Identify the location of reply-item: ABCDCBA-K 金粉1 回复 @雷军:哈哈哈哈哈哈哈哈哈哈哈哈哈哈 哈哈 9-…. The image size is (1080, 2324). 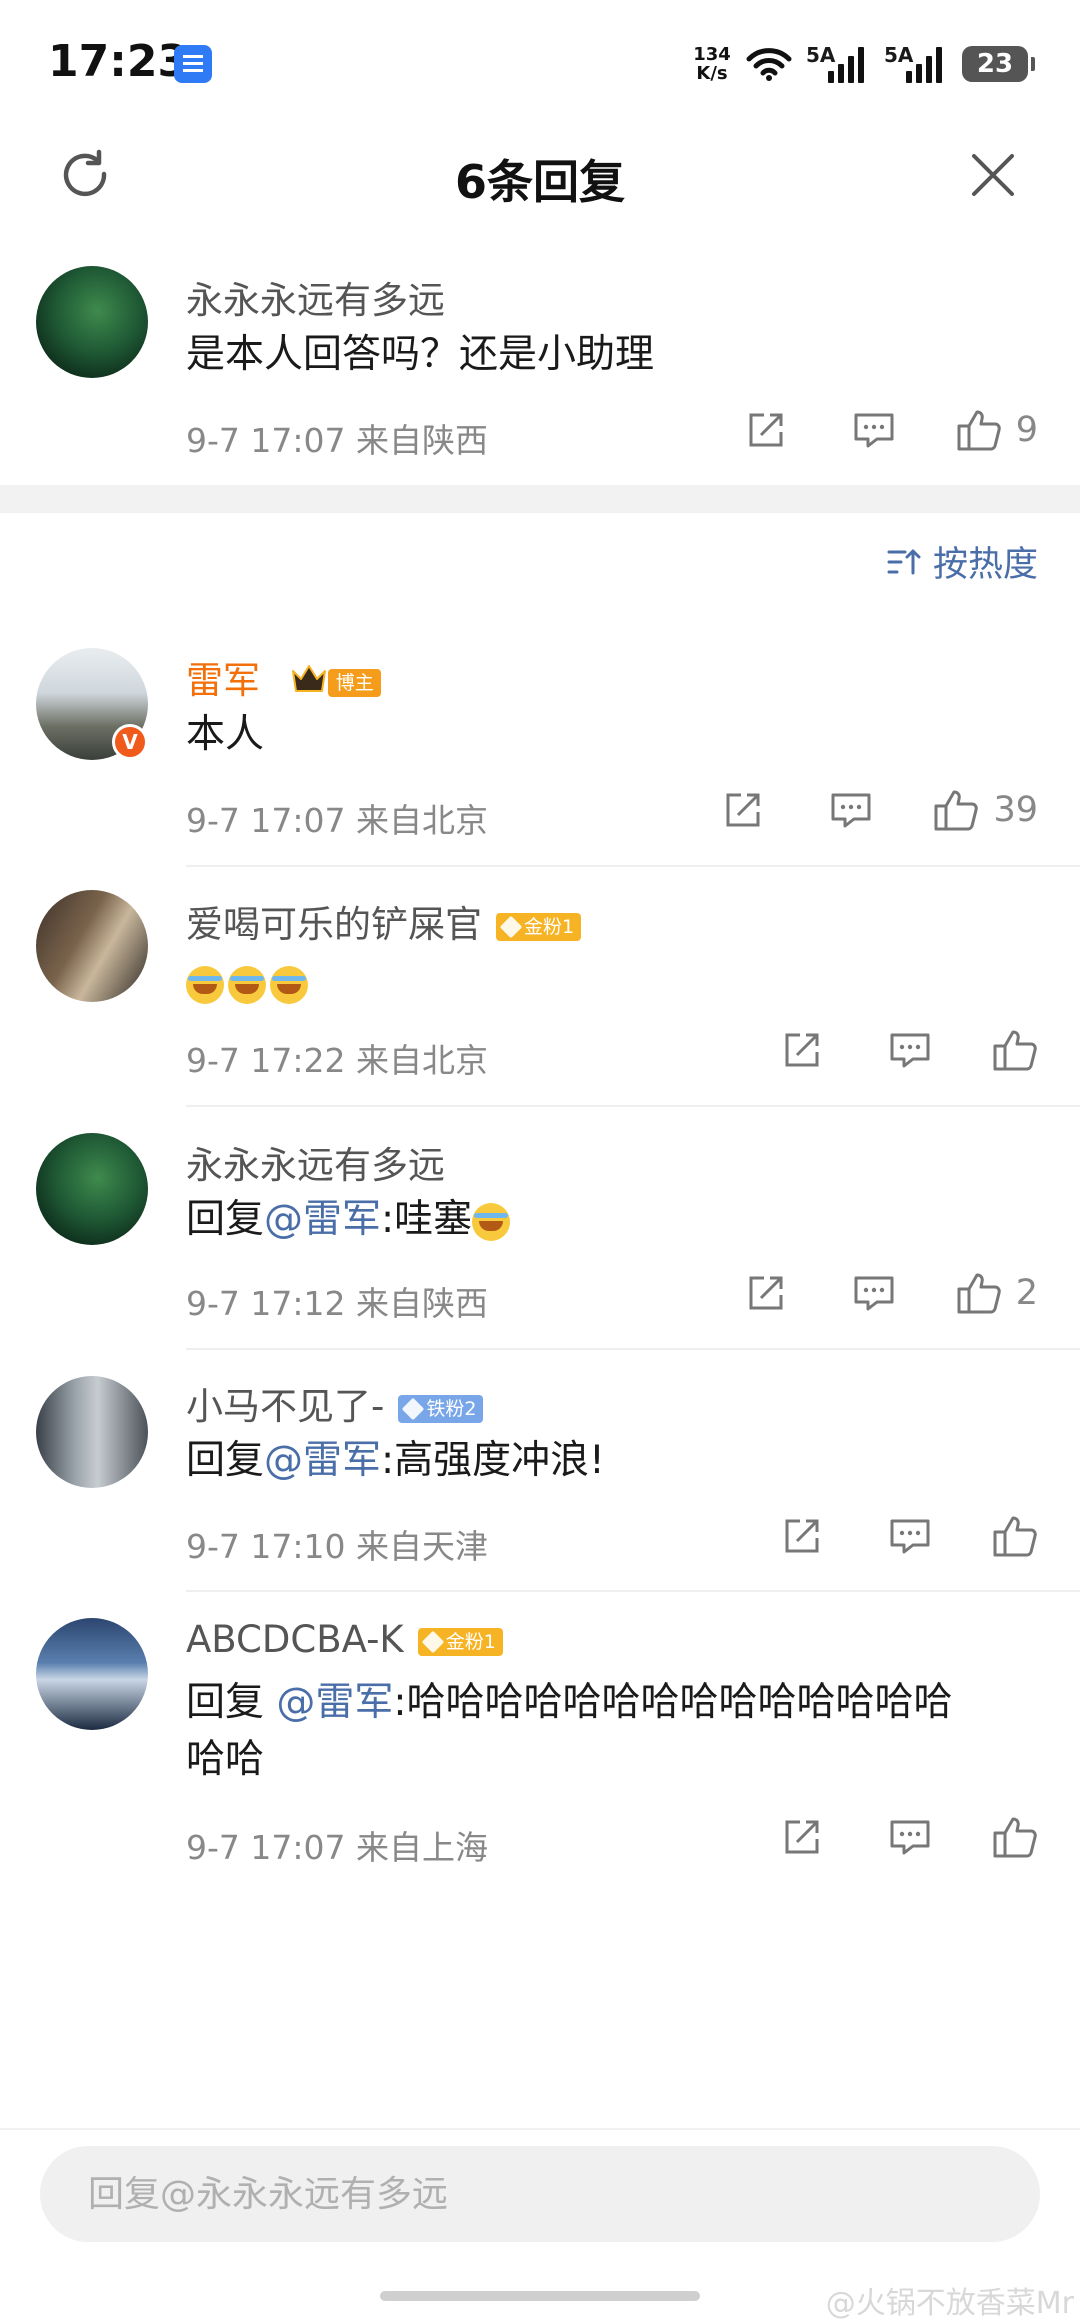
(540, 1760).